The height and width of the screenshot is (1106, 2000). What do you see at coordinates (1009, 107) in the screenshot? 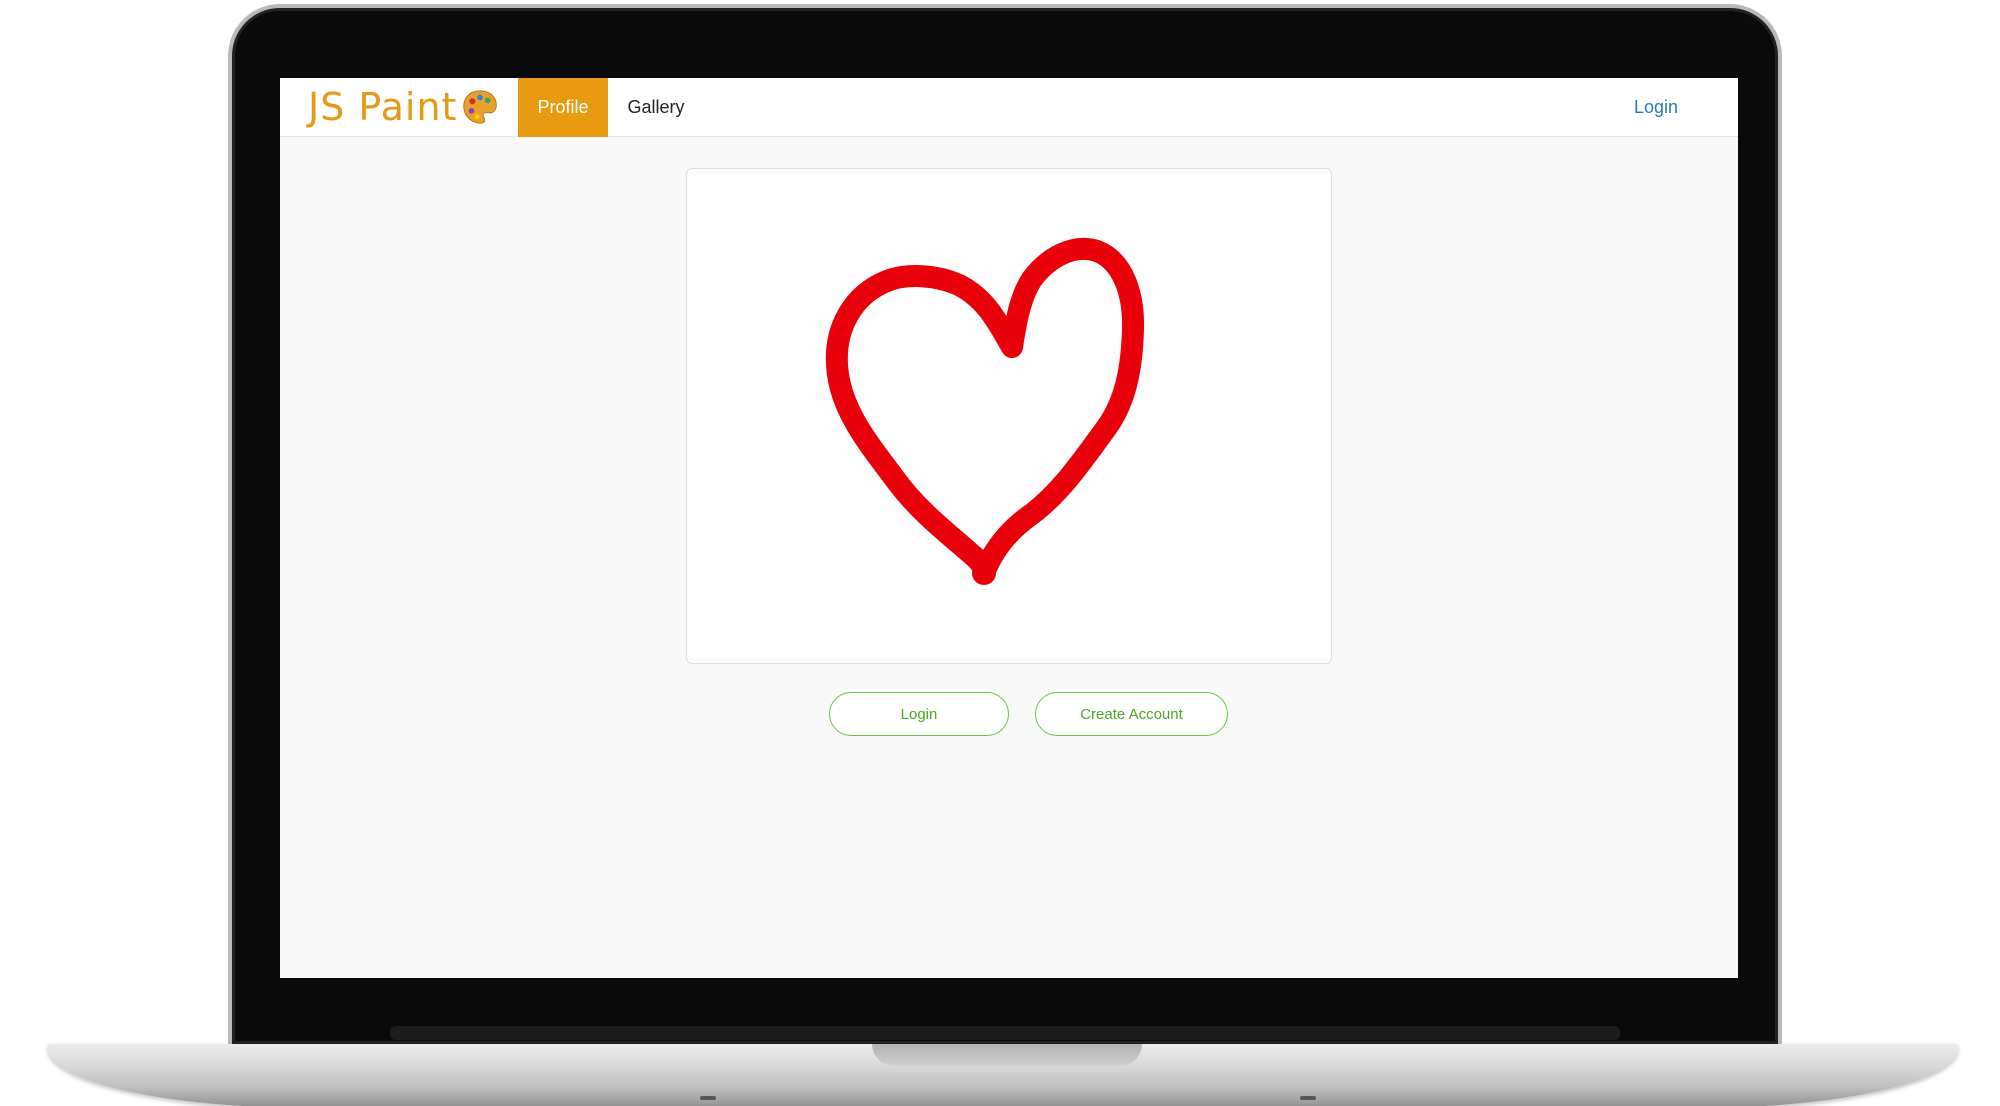
I see `navbar: JS Paint Profile Gallery Login` at bounding box center [1009, 107].